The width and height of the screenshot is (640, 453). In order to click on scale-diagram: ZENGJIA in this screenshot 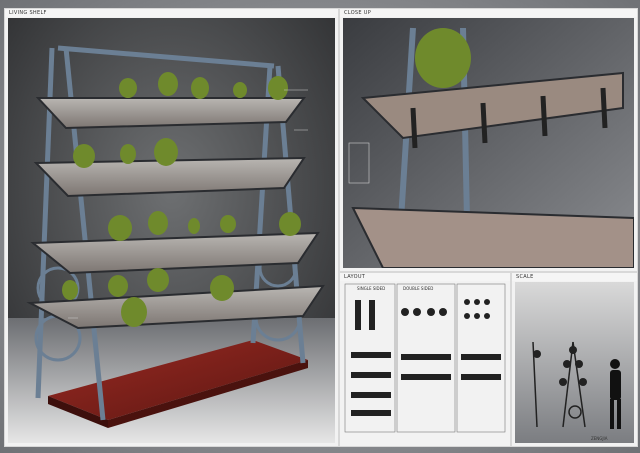, I will do `click(574, 362)`.